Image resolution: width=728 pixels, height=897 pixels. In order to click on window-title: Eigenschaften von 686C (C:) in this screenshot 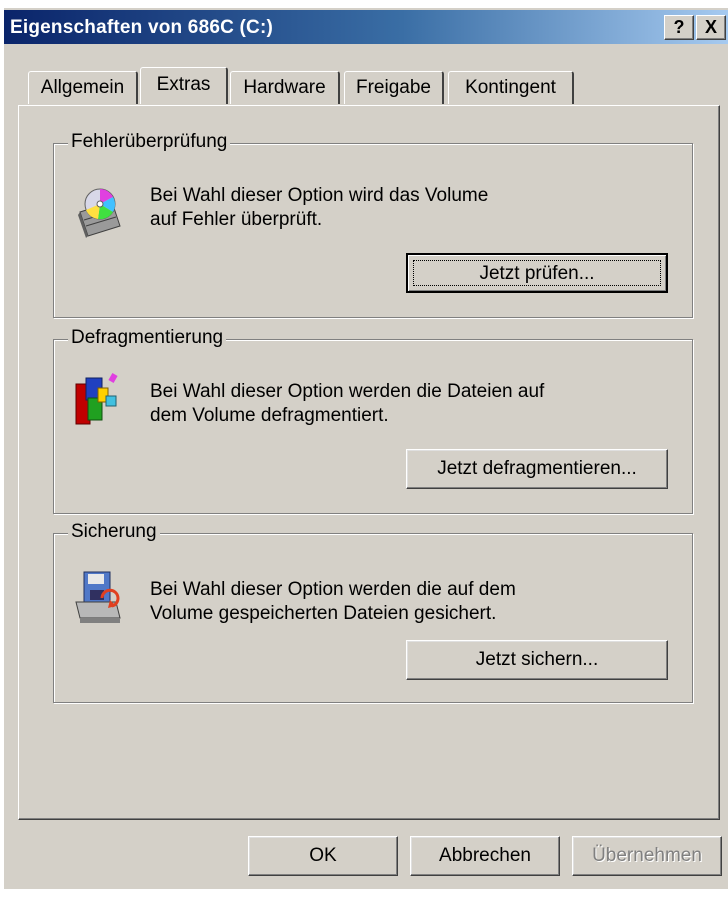, I will do `click(142, 27)`.